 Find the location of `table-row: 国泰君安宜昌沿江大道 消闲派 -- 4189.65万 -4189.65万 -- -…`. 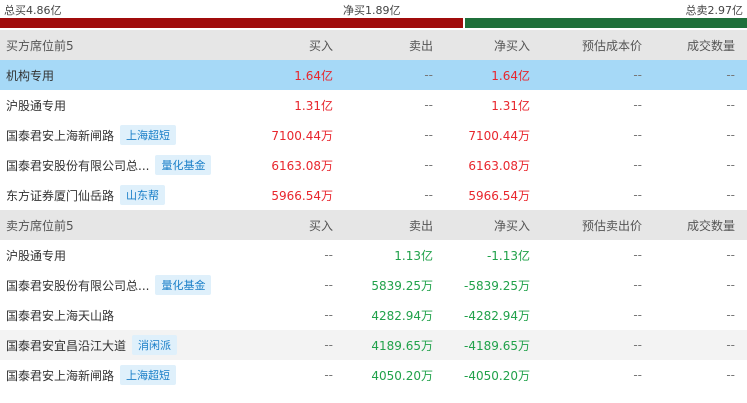

table-row: 国泰君安宜昌沿江大道 消闲派 -- 4189.65万 -4189.65万 -- -… is located at coordinates (373, 345).